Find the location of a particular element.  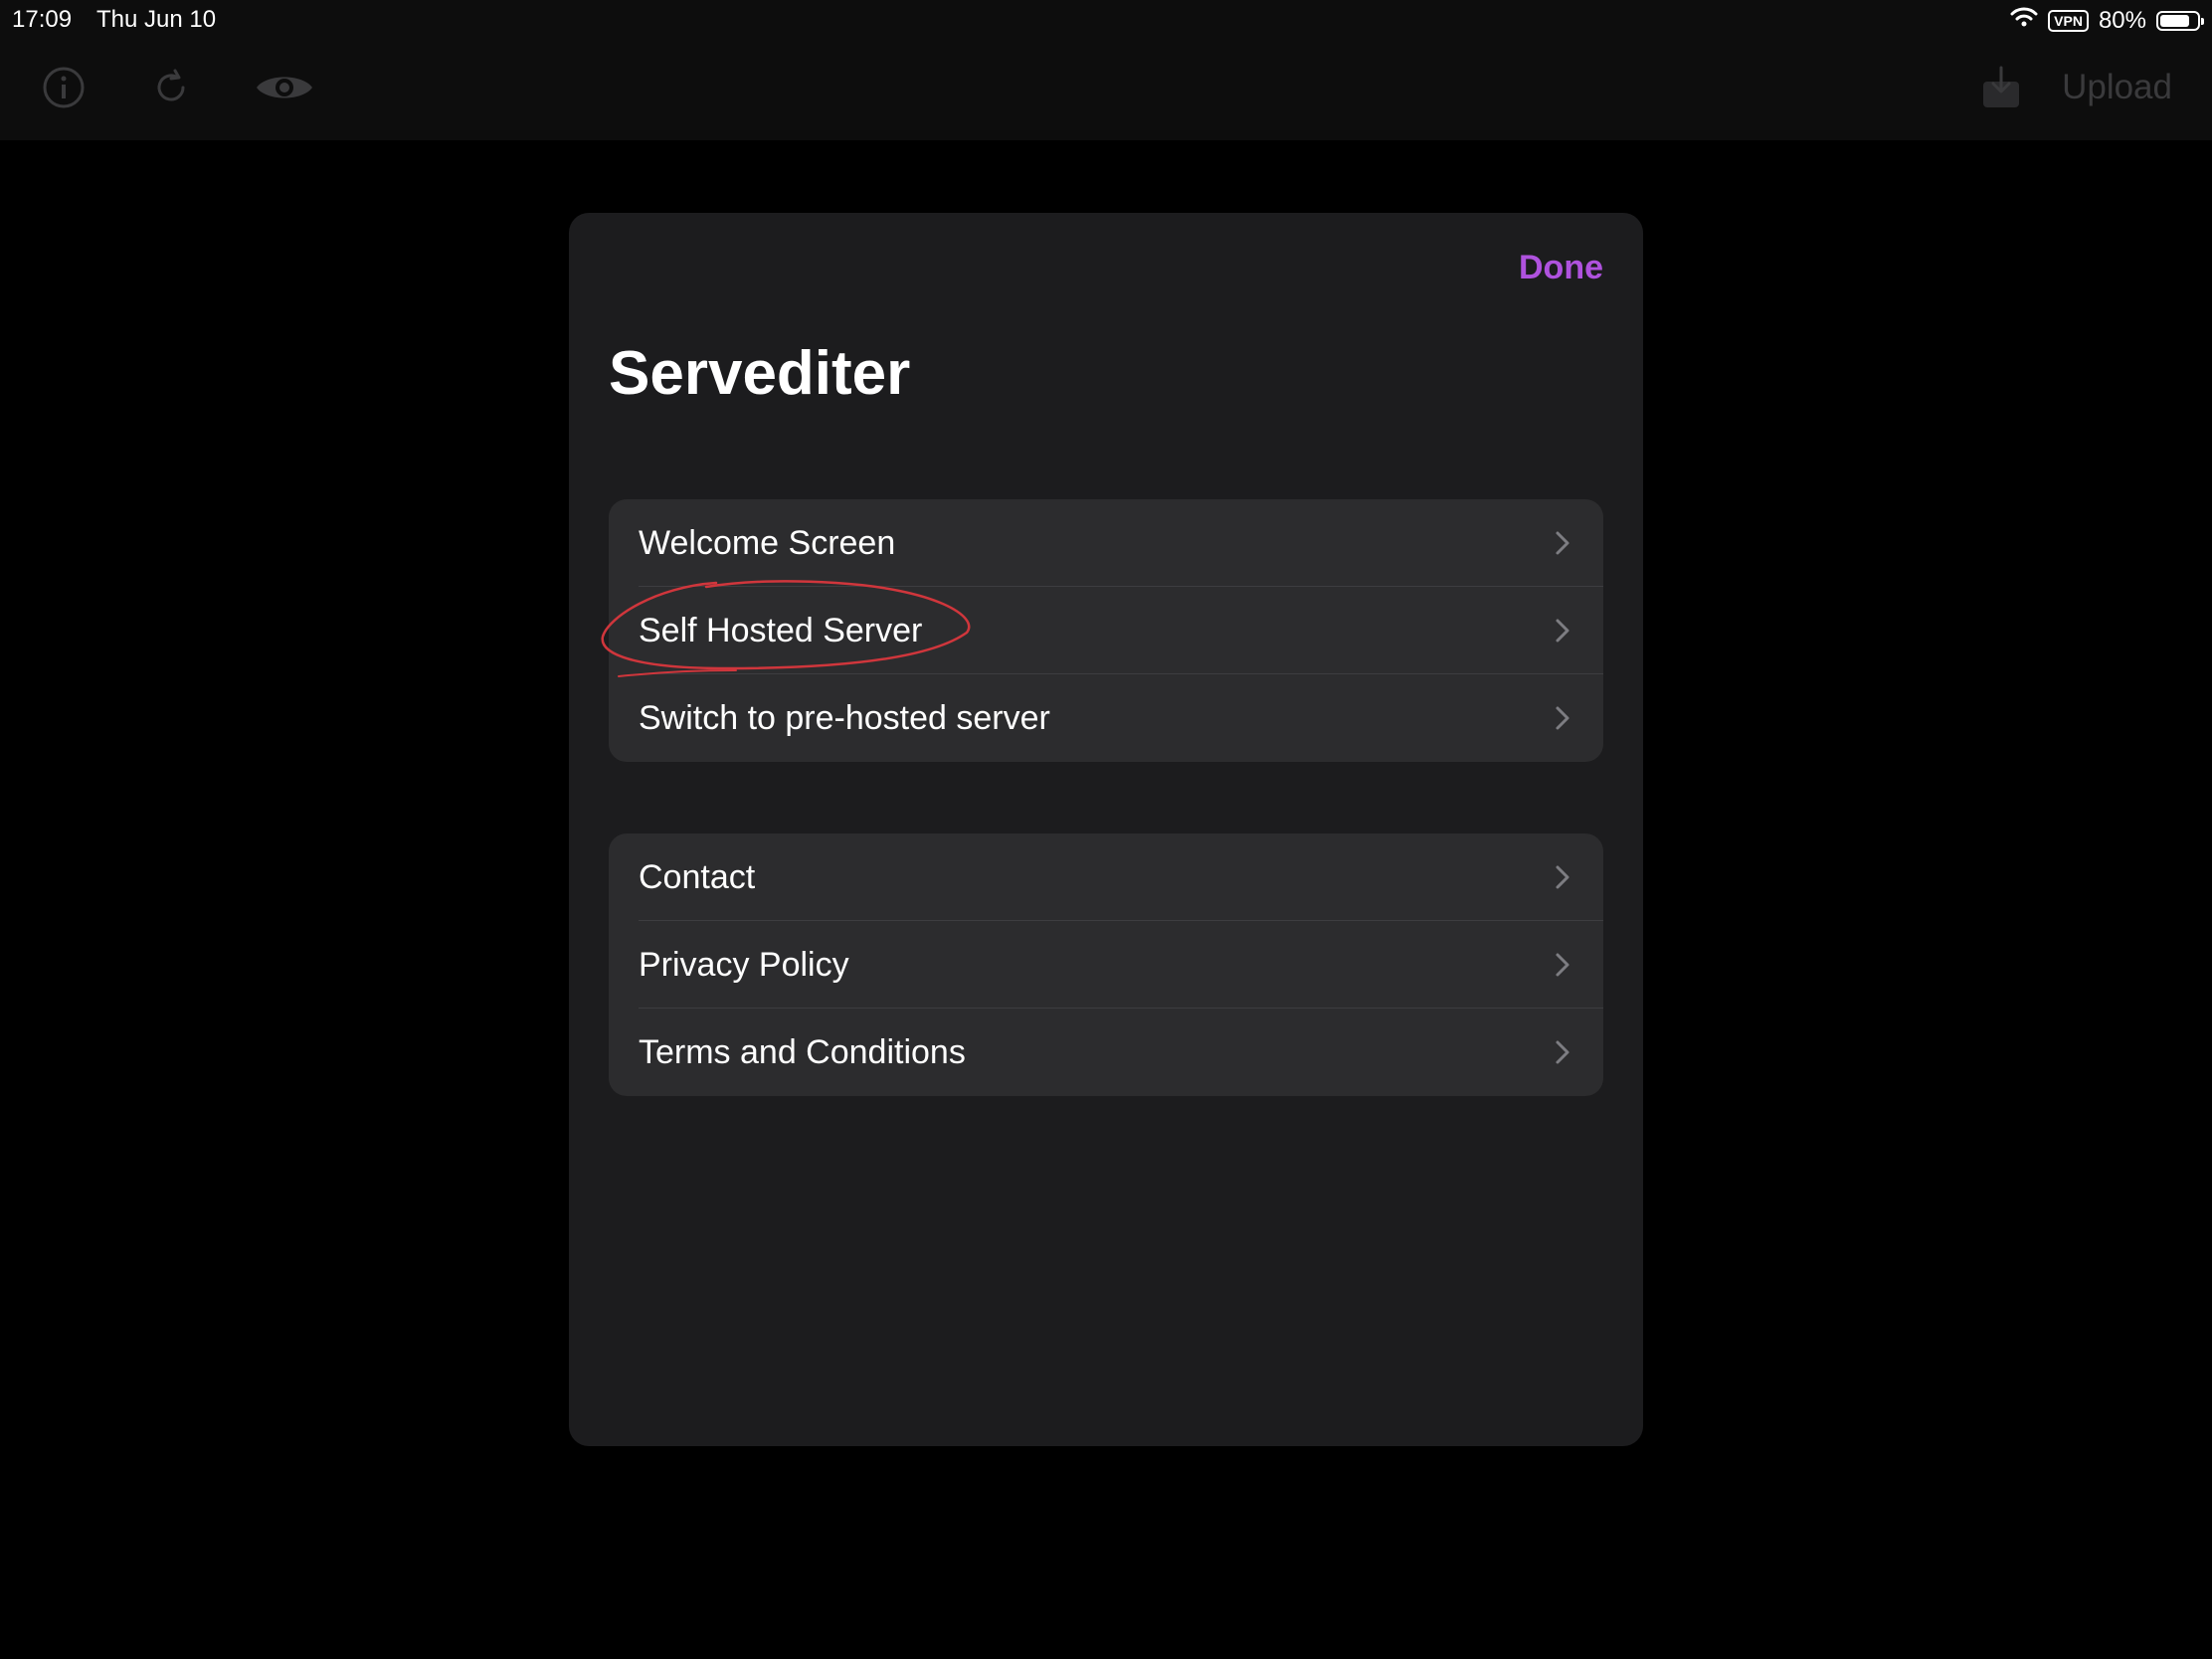

battery-fill is located at coordinates (2174, 20).